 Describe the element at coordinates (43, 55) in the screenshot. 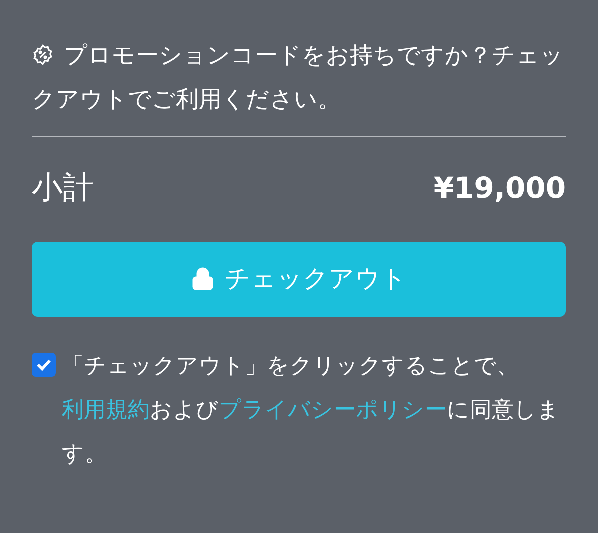

I see `discount-icon` at that location.